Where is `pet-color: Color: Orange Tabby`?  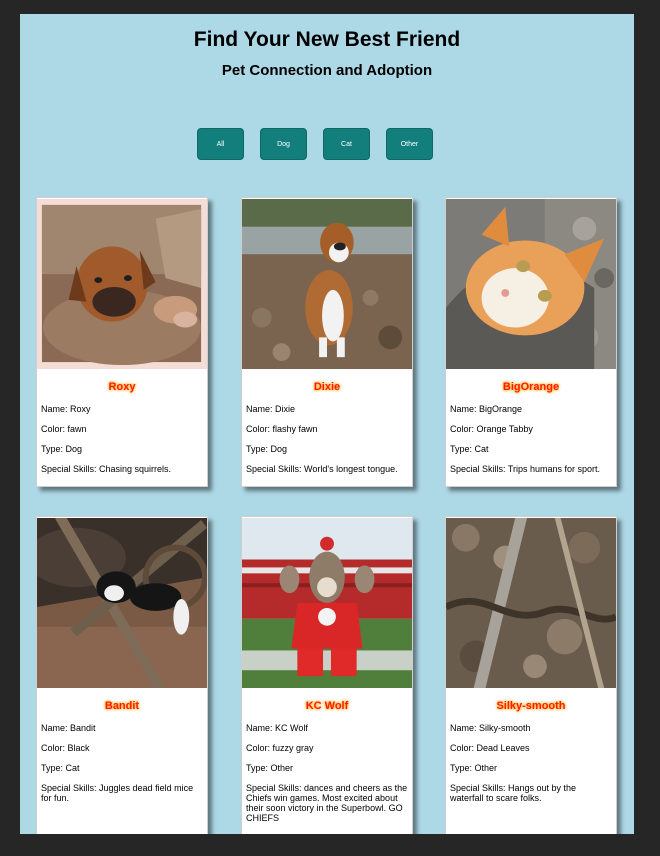 pet-color: Color: Orange Tabby is located at coordinates (491, 429).